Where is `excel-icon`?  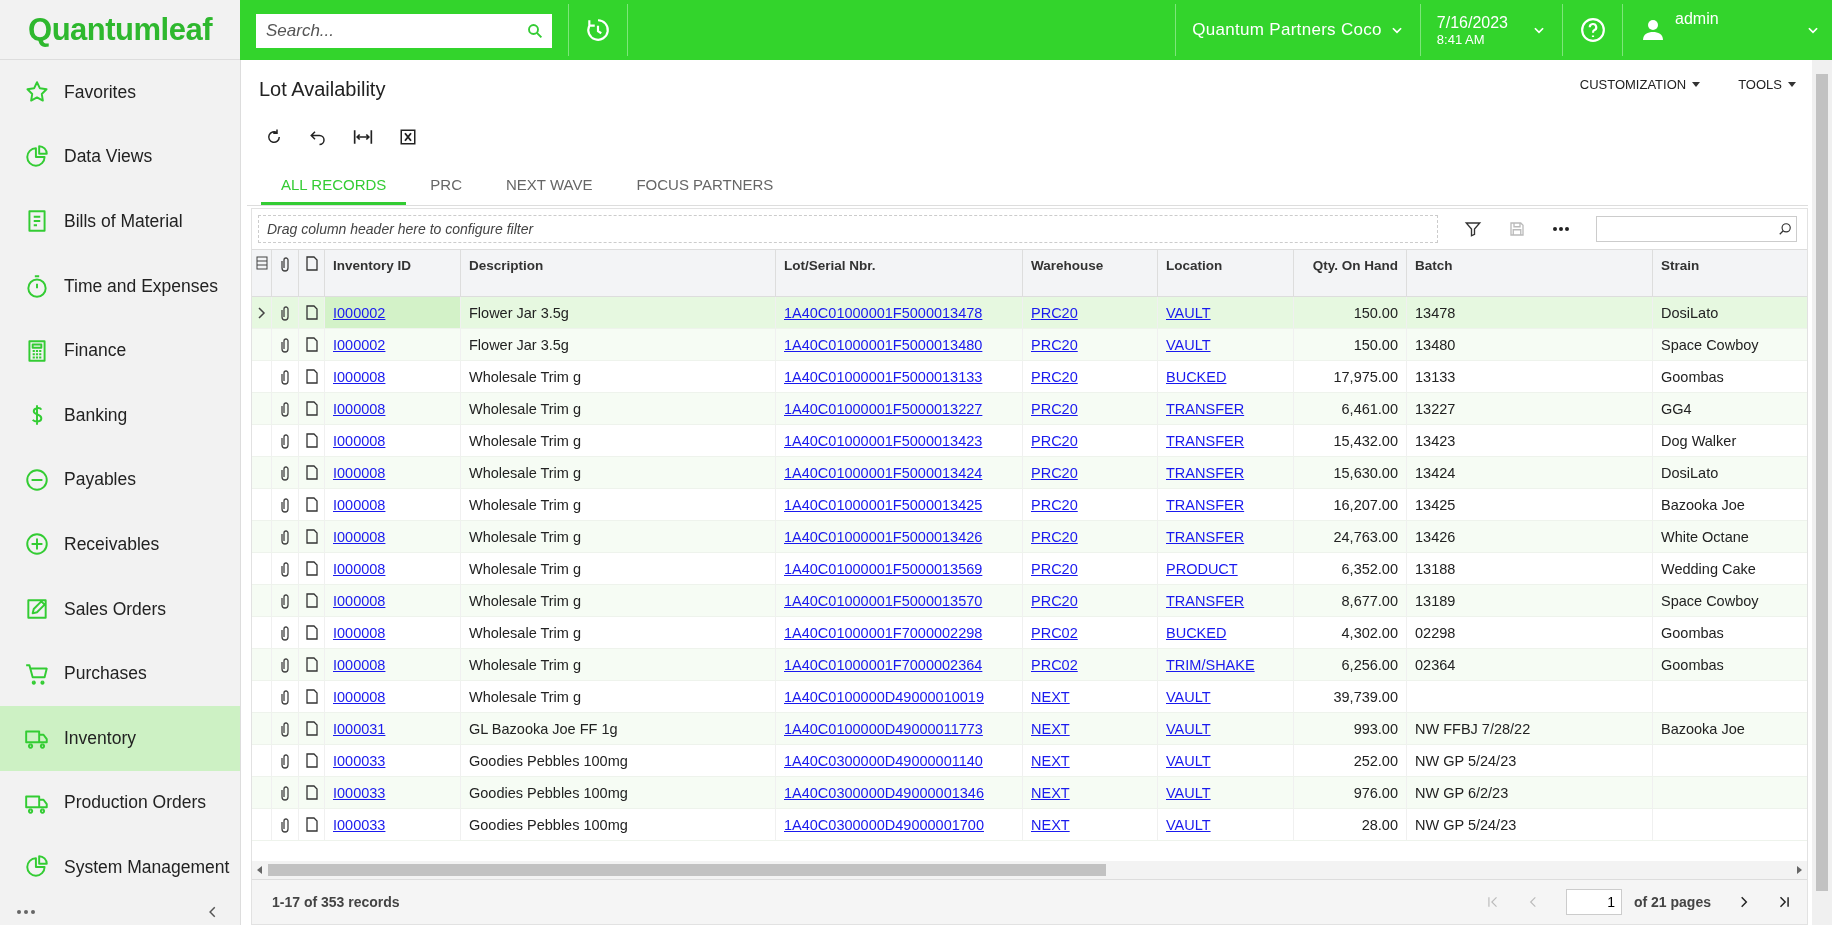
excel-icon is located at coordinates (408, 137).